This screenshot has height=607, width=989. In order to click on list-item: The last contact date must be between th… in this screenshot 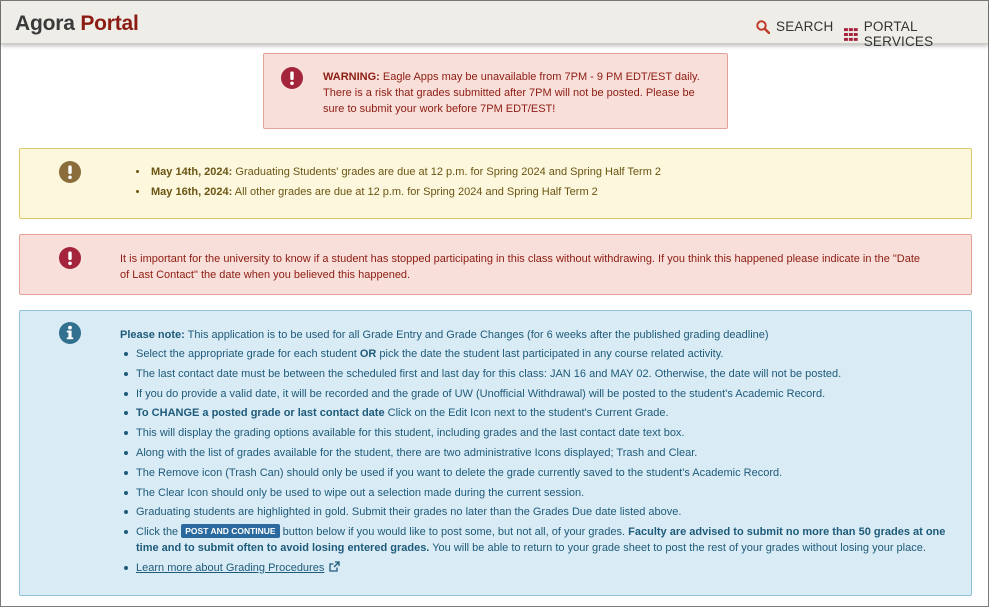, I will do `click(535, 374)`.